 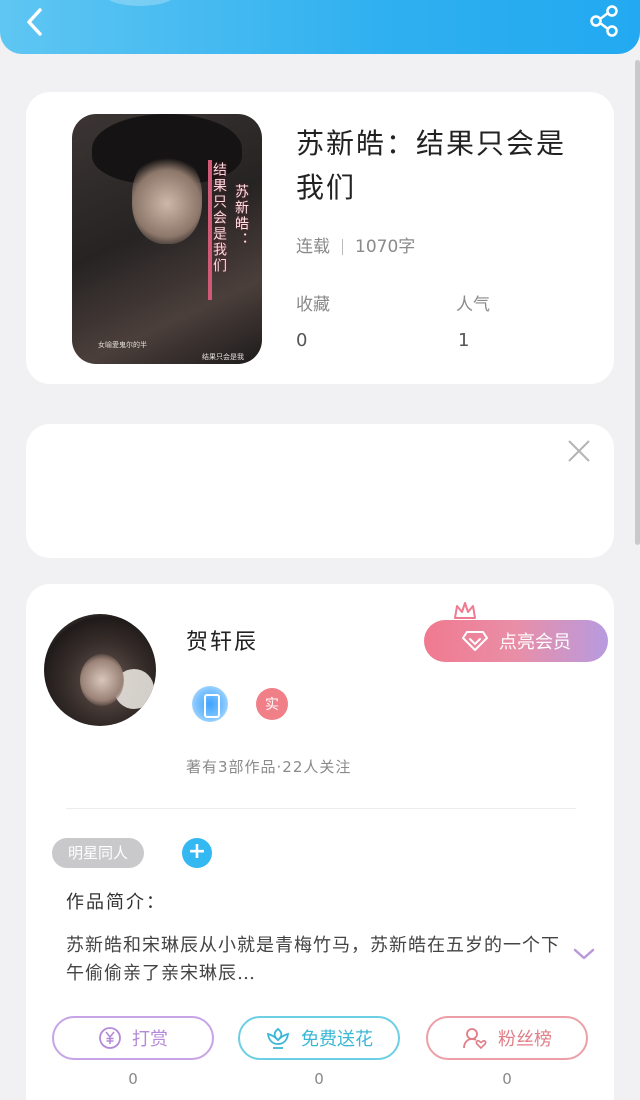 I want to click on close-icon, so click(x=579, y=451).